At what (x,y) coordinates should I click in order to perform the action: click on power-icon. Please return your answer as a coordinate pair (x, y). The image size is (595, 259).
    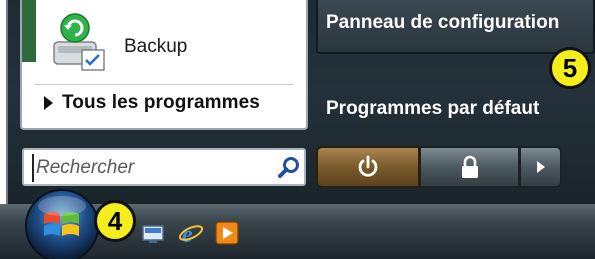
    Looking at the image, I should click on (368, 166).